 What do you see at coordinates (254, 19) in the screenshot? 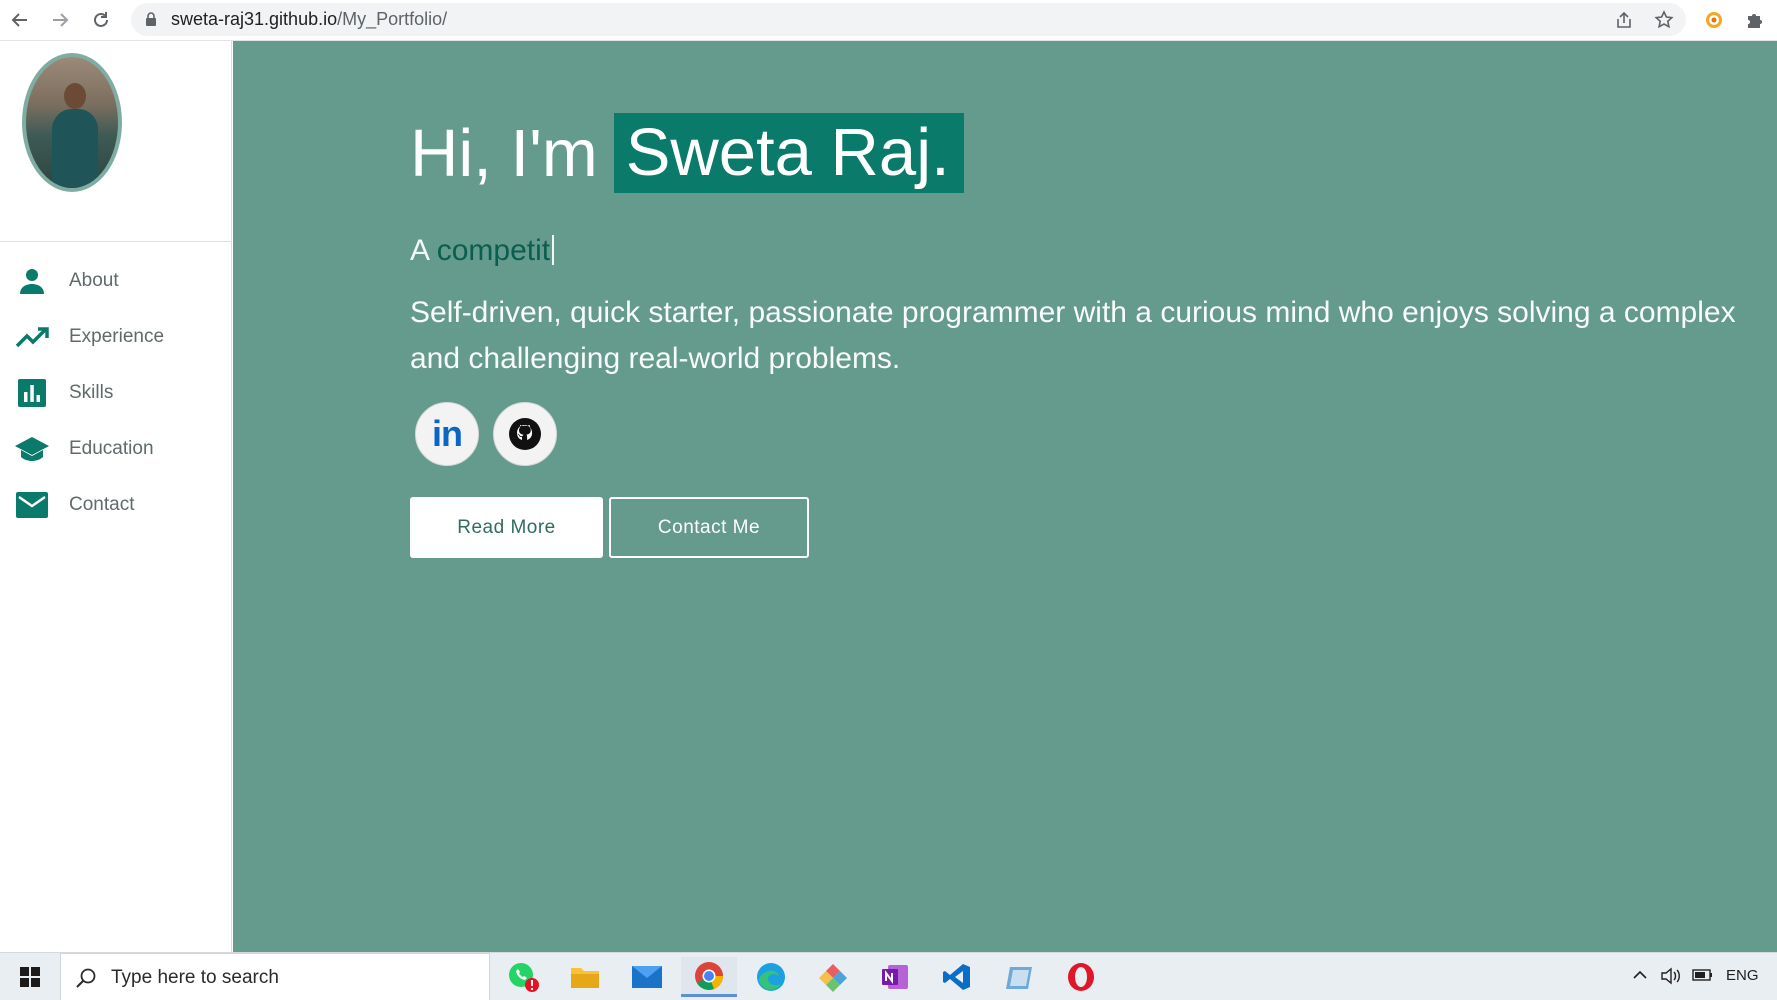
I see `url-host: sweta-raj31.github.io` at bounding box center [254, 19].